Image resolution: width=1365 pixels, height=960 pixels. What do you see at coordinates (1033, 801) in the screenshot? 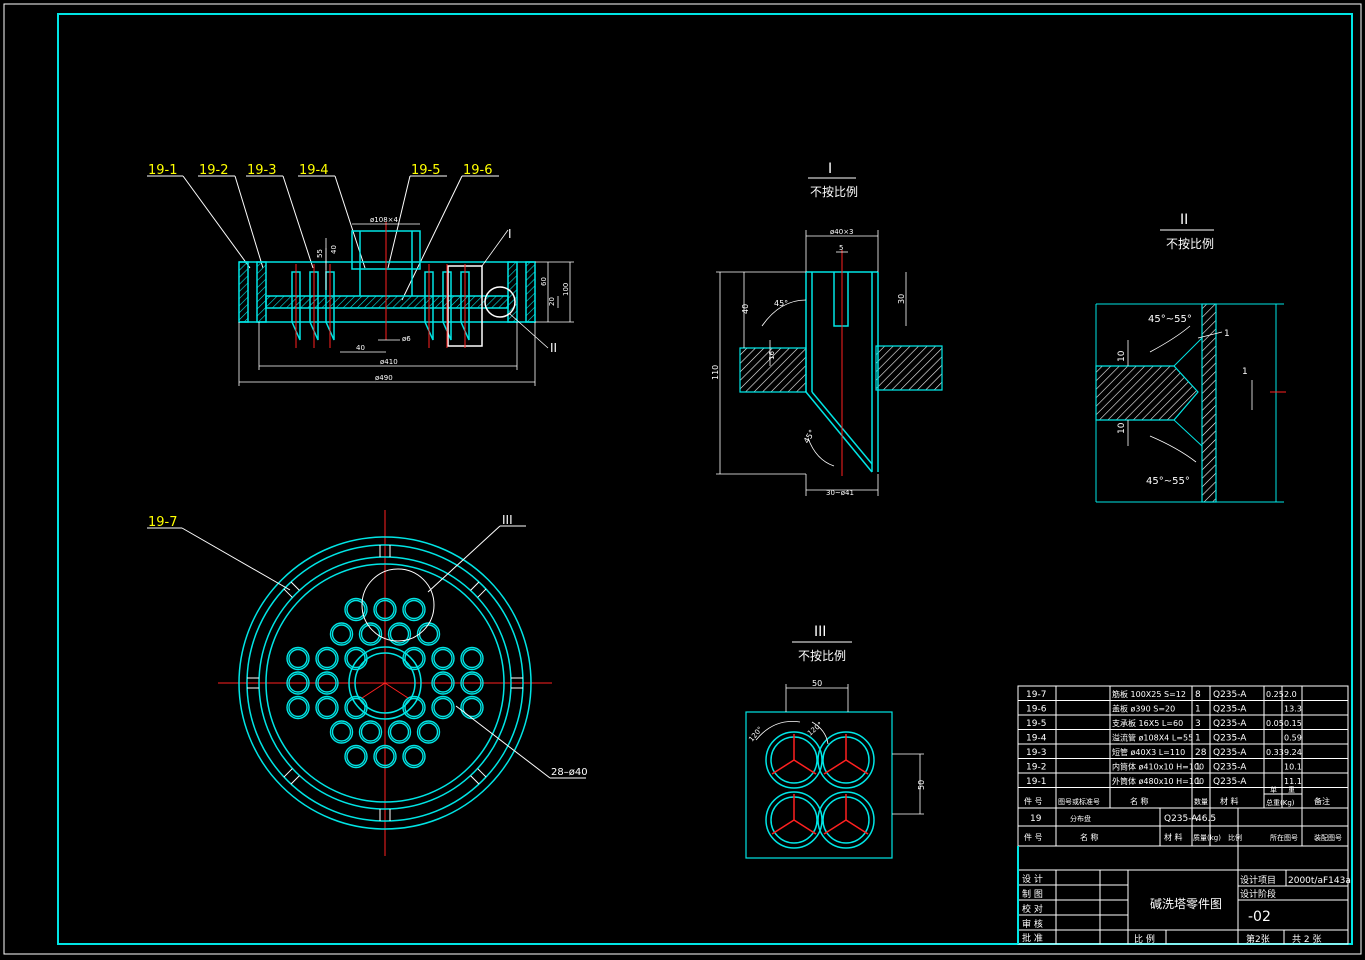
I see `bom-h-no: 件 号` at bounding box center [1033, 801].